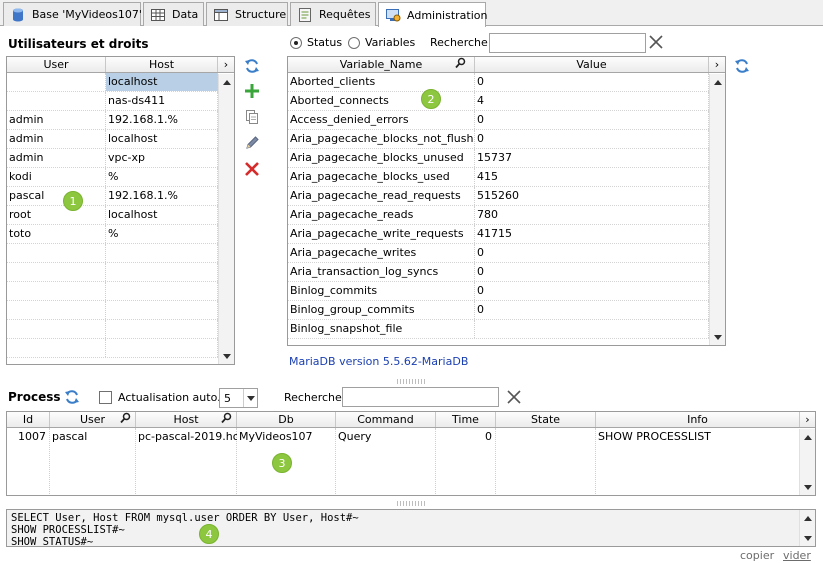 The width and height of the screenshot is (823, 563). I want to click on status-scrollbar, so click(717, 209).